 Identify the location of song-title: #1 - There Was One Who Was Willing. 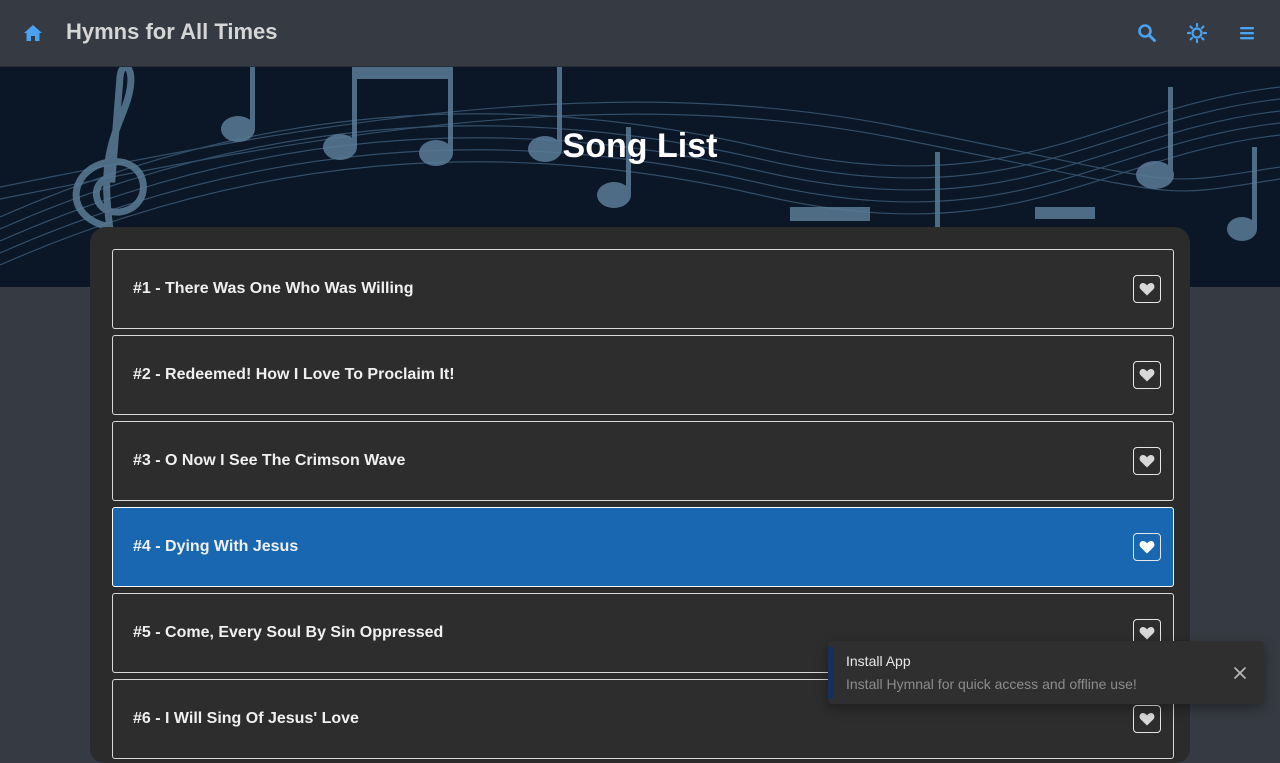
(273, 288).